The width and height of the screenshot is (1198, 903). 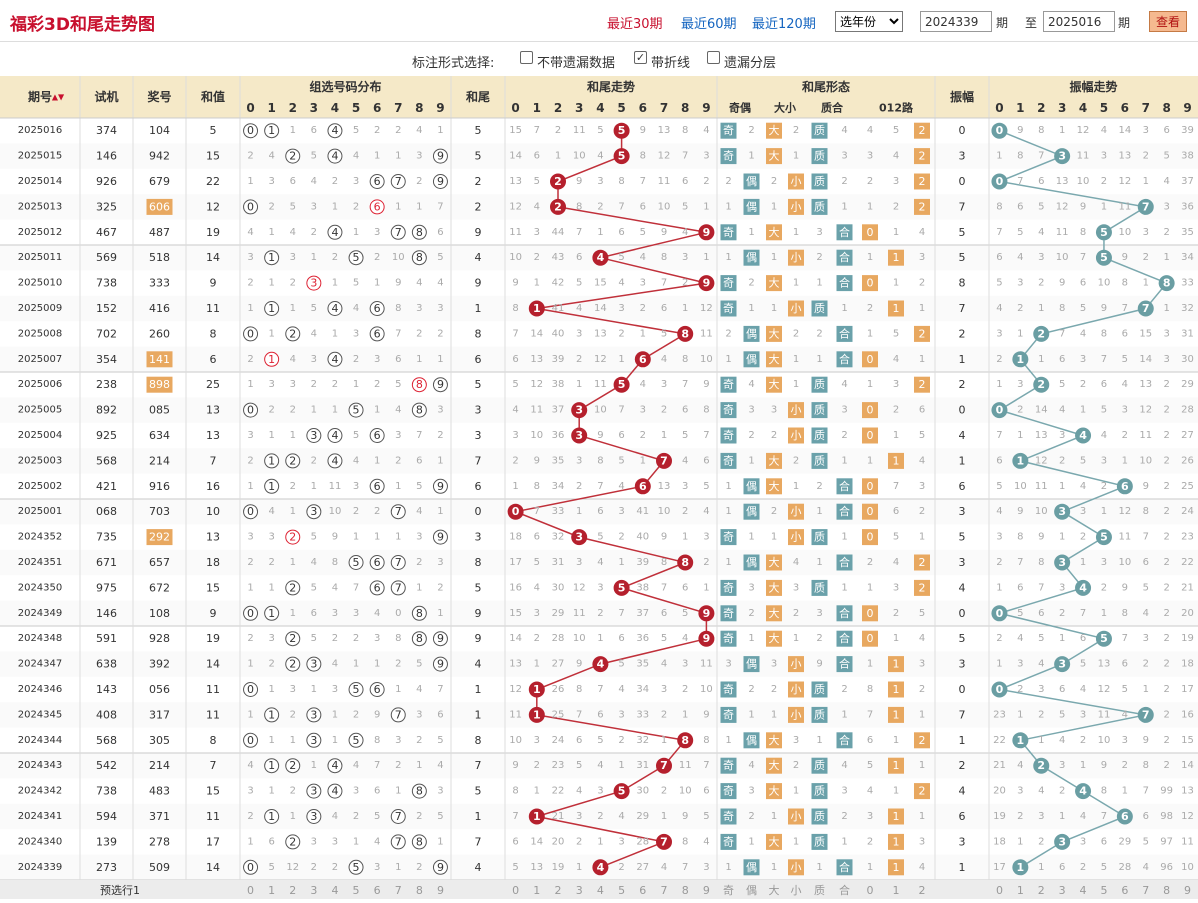 What do you see at coordinates (515, 587) in the screenshot?
I see `trend-miss: 16` at bounding box center [515, 587].